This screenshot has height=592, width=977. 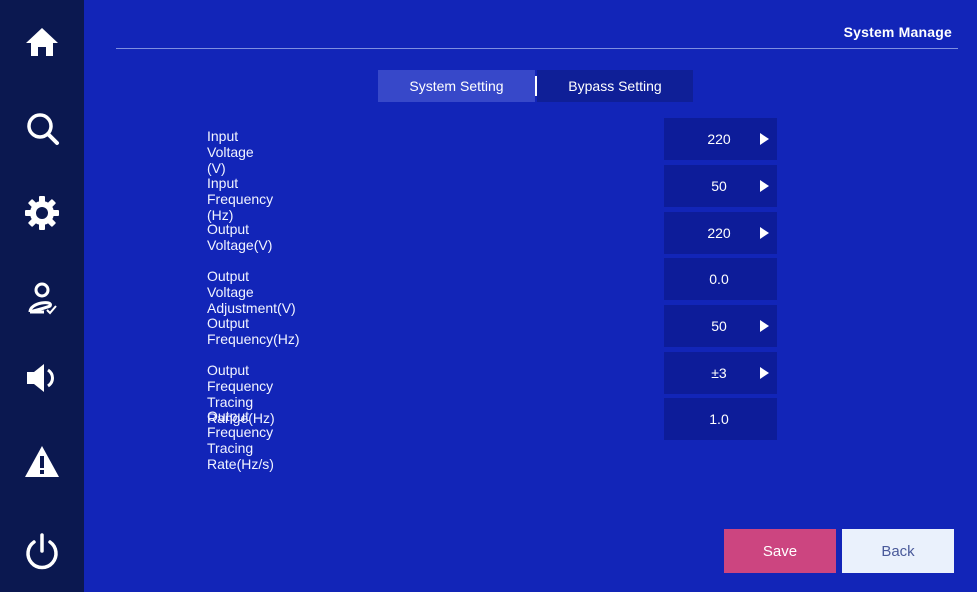 I want to click on output-voltage-adjustment-value: 0.0, so click(x=719, y=279).